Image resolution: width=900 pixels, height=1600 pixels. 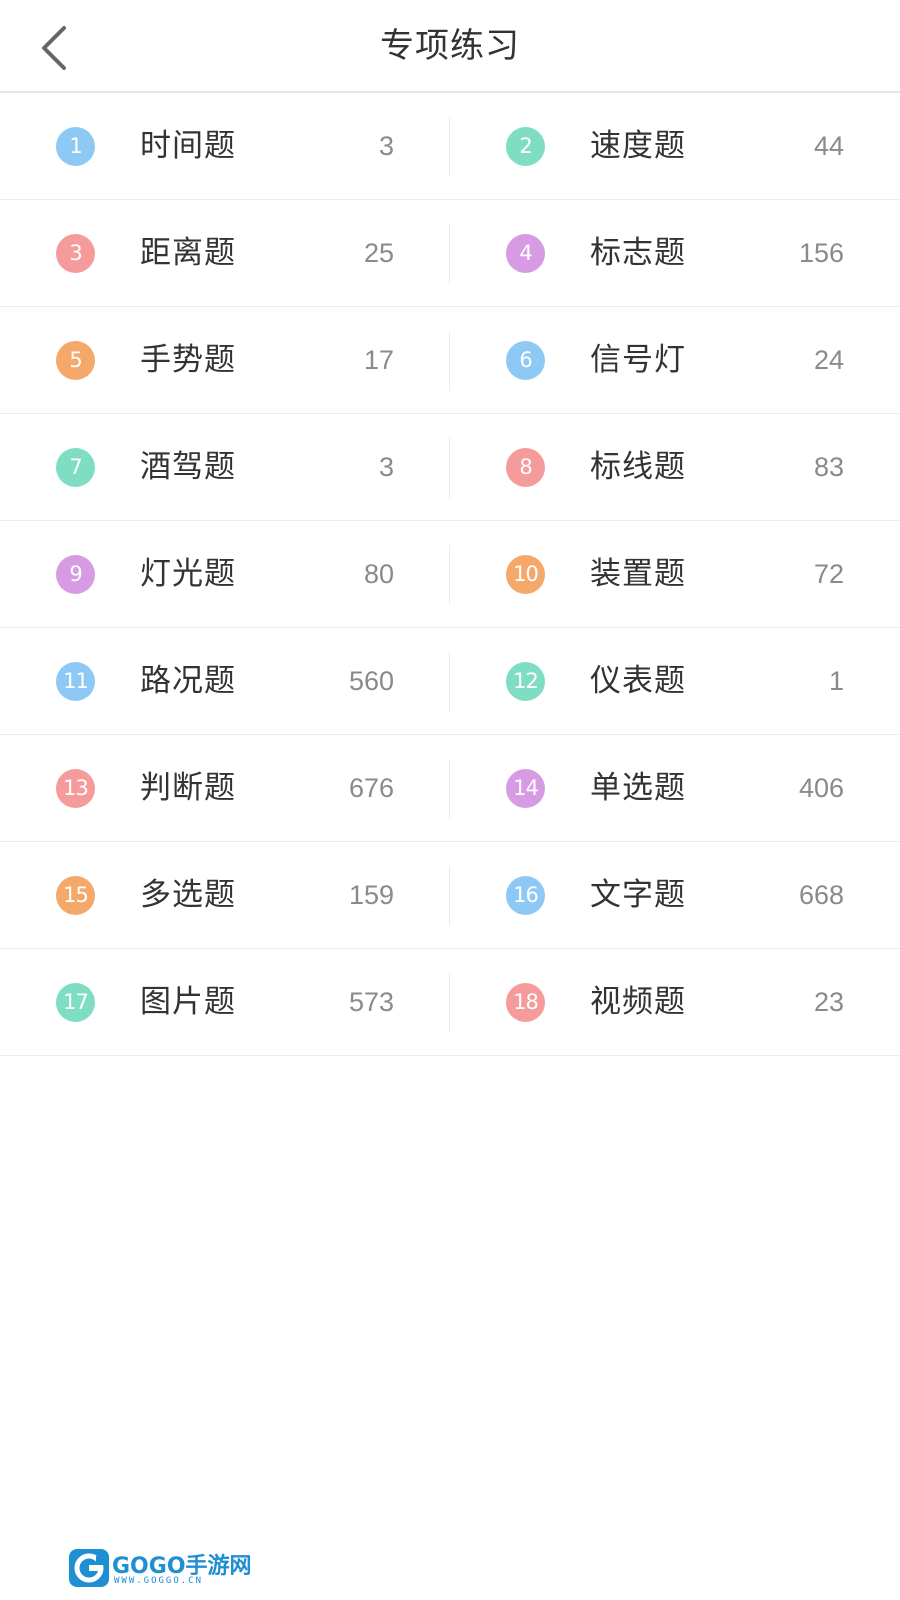 I want to click on category-item: 4 标志题 156, so click(x=675, y=253).